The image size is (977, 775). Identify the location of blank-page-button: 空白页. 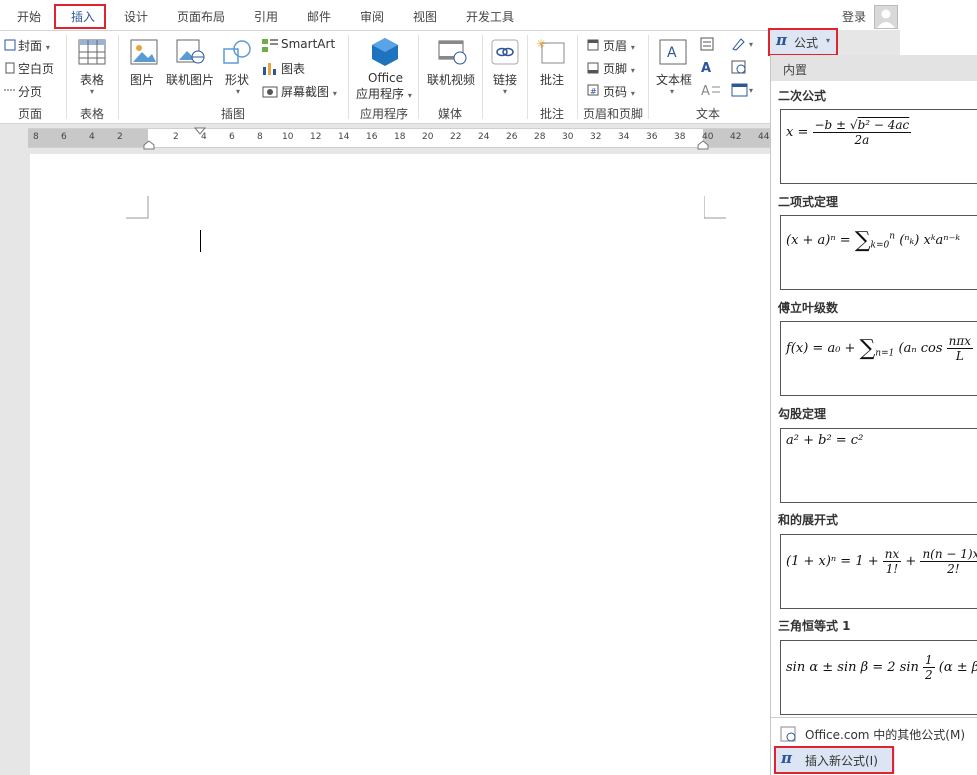
(36, 68).